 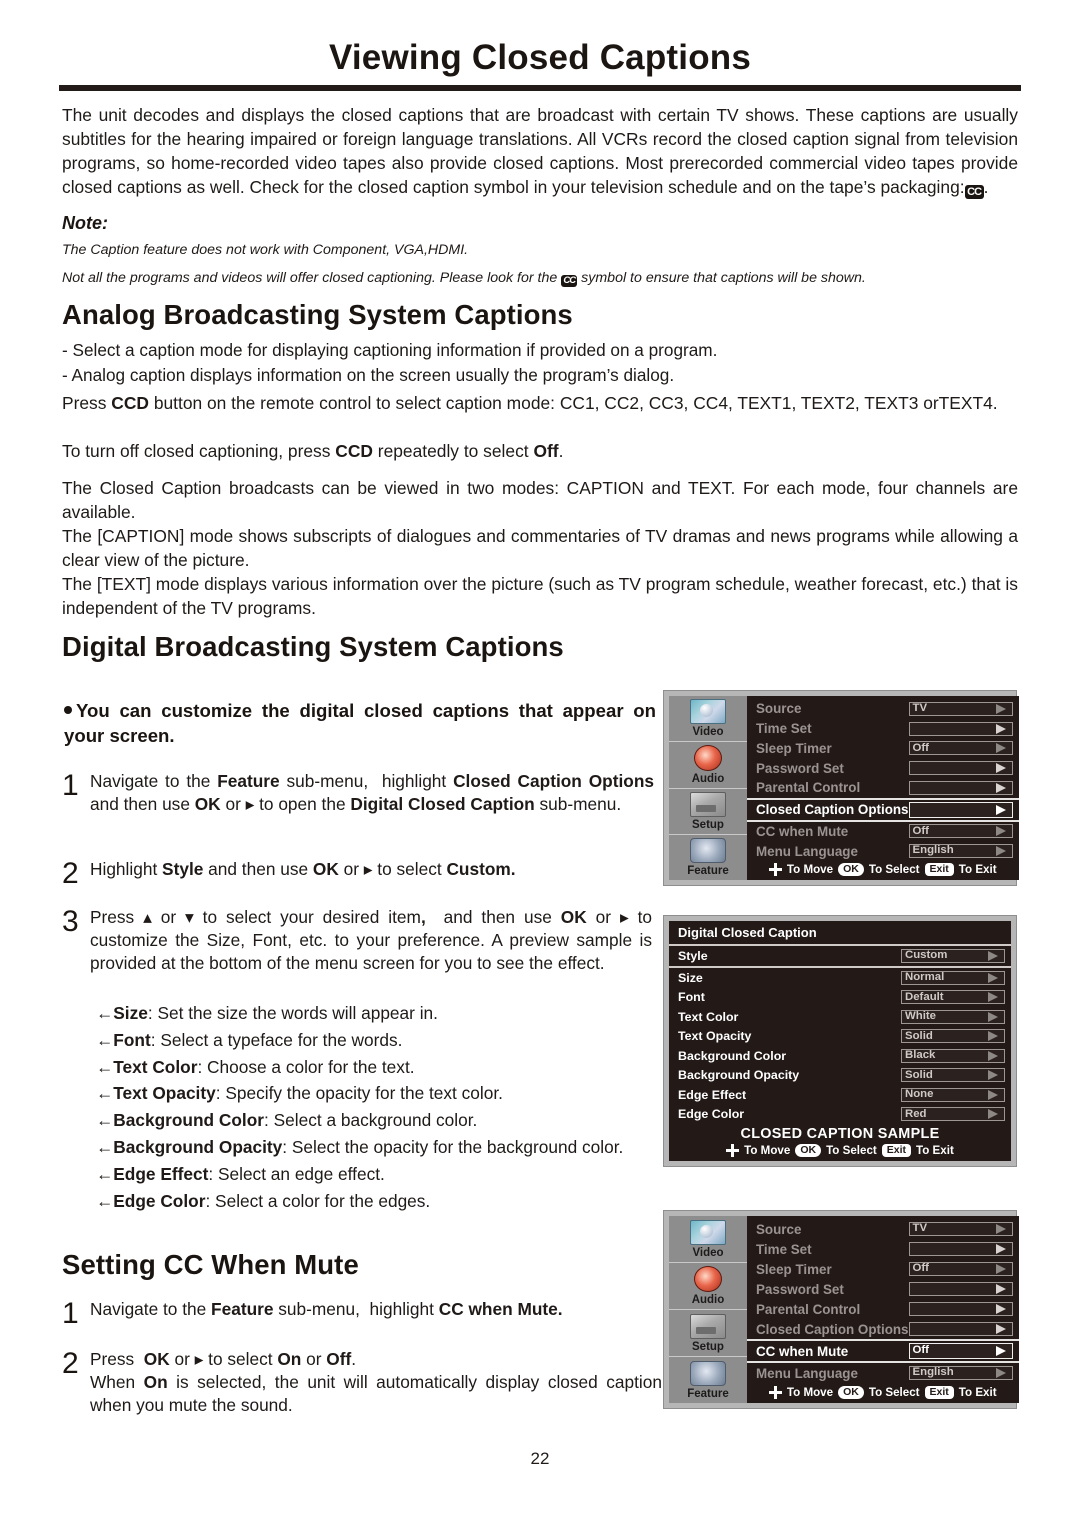 What do you see at coordinates (540, 88) in the screenshot?
I see `title-divider` at bounding box center [540, 88].